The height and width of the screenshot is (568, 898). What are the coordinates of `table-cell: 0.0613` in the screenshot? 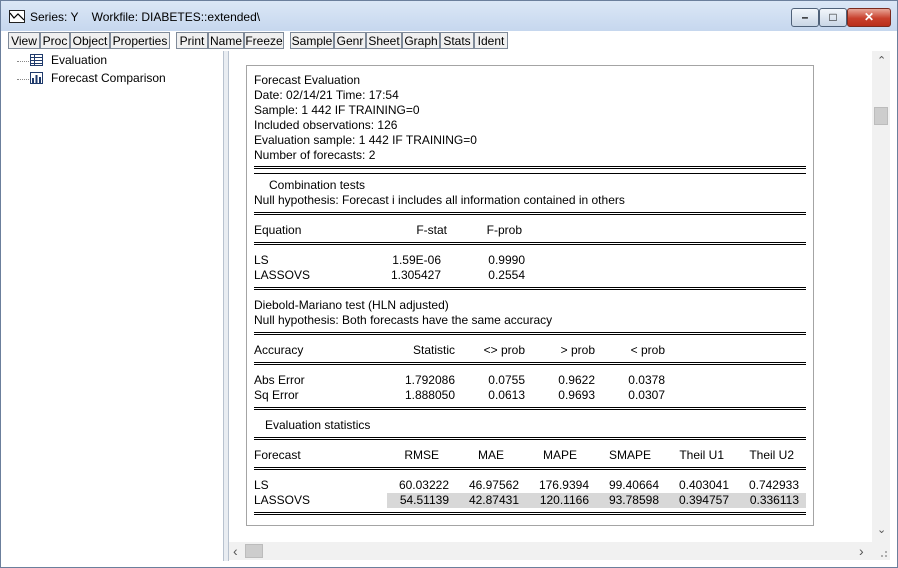 It's located at (506, 395).